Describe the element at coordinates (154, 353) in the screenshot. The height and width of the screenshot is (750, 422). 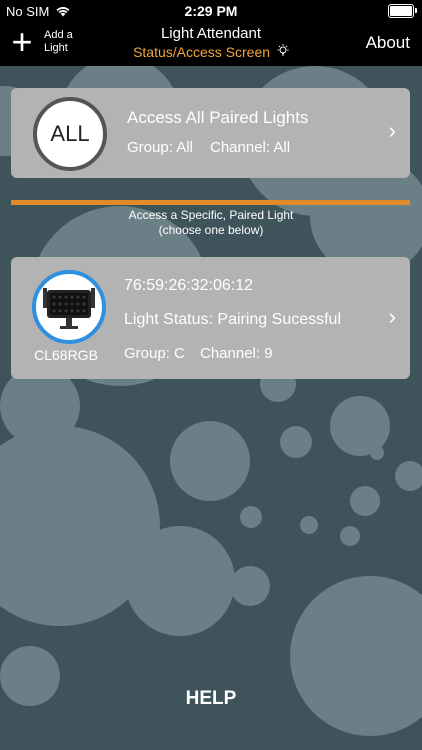
I see `light-group: Group: C` at that location.